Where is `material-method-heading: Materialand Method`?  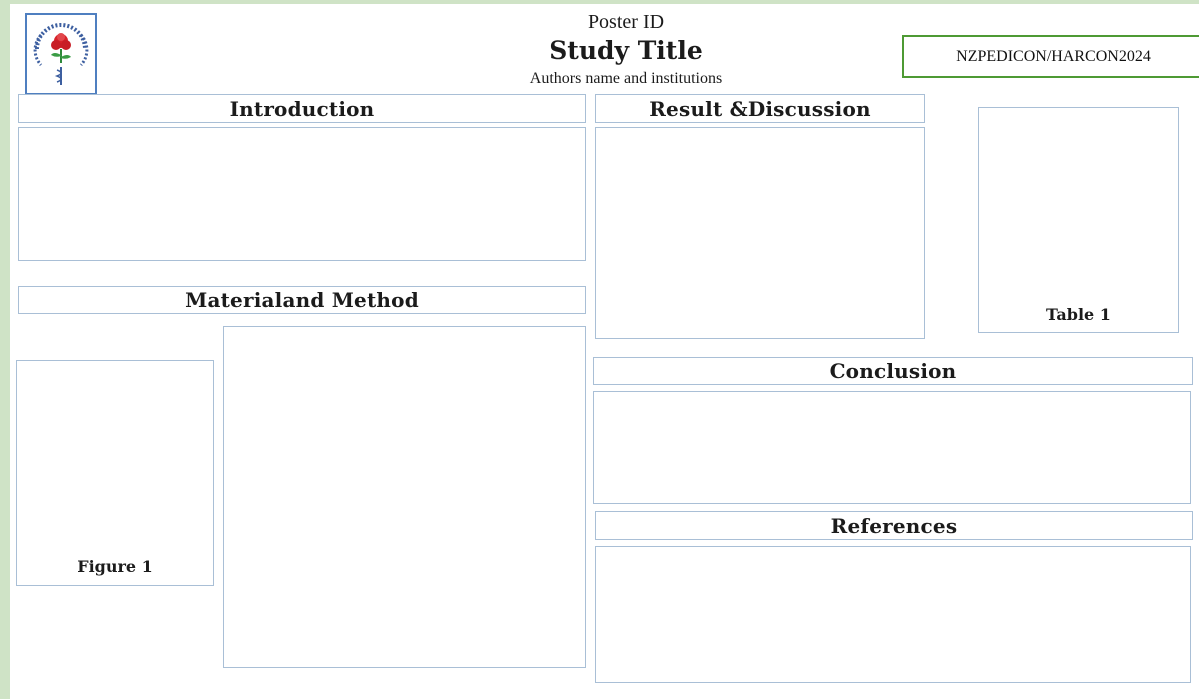
material-method-heading: Materialand Method is located at coordinates (302, 300).